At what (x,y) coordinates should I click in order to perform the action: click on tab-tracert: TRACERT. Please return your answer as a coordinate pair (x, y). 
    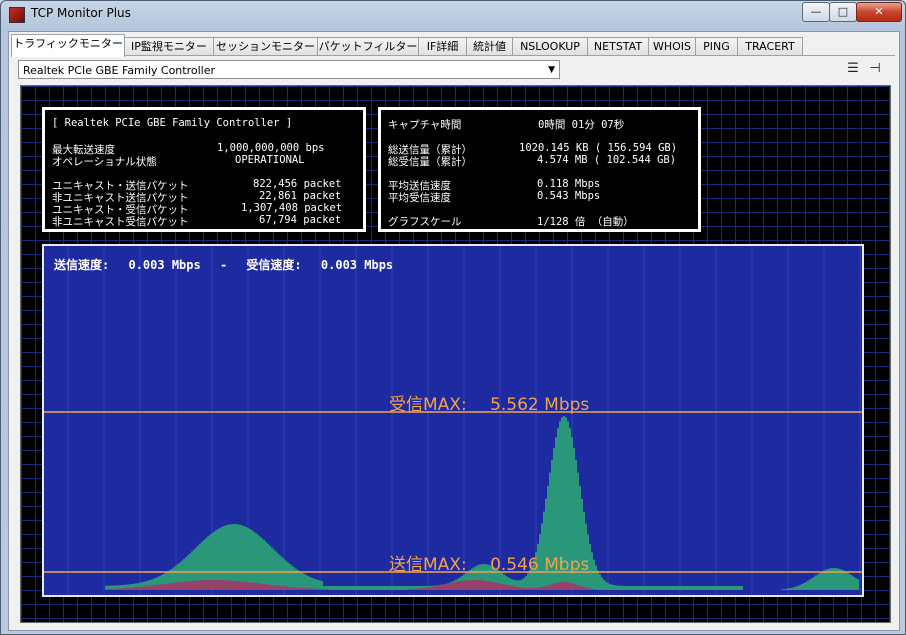
    Looking at the image, I should click on (770, 46).